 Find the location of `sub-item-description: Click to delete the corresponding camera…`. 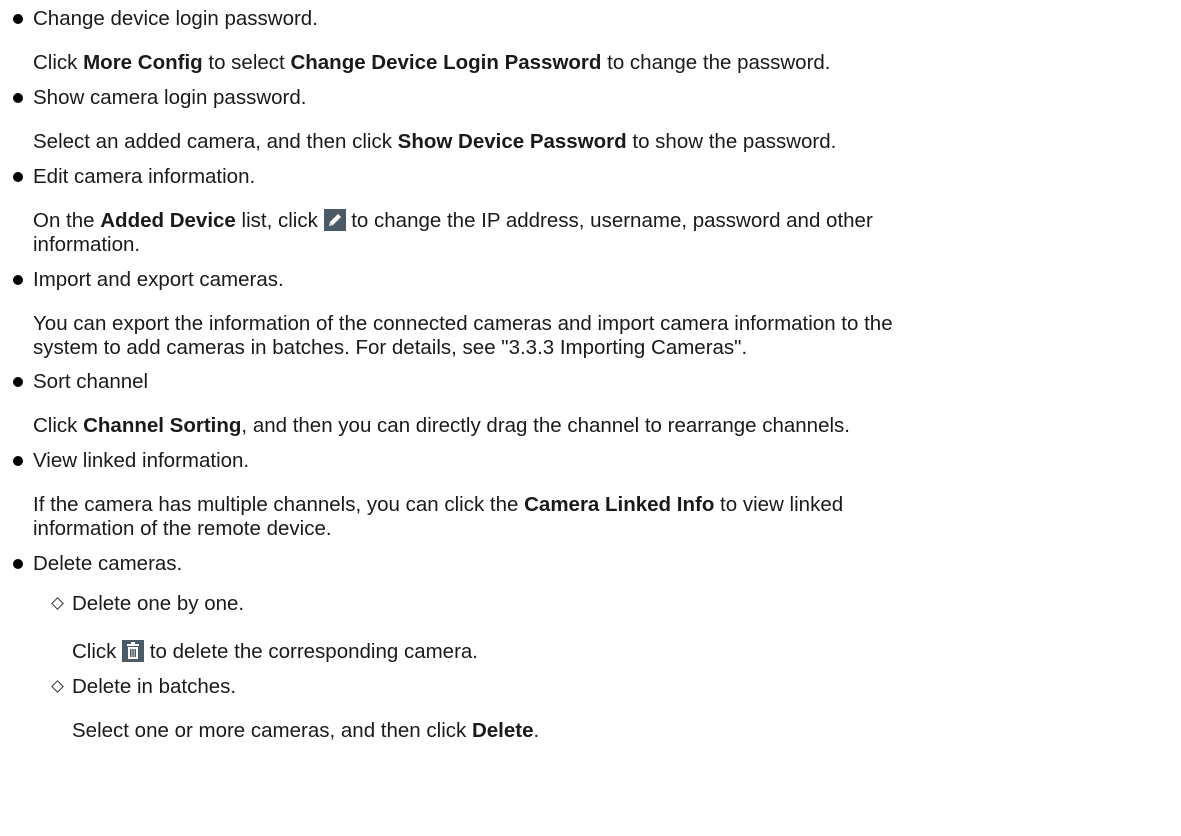

sub-item-description: Click to delete the corresponding camera… is located at coordinates (275, 651).